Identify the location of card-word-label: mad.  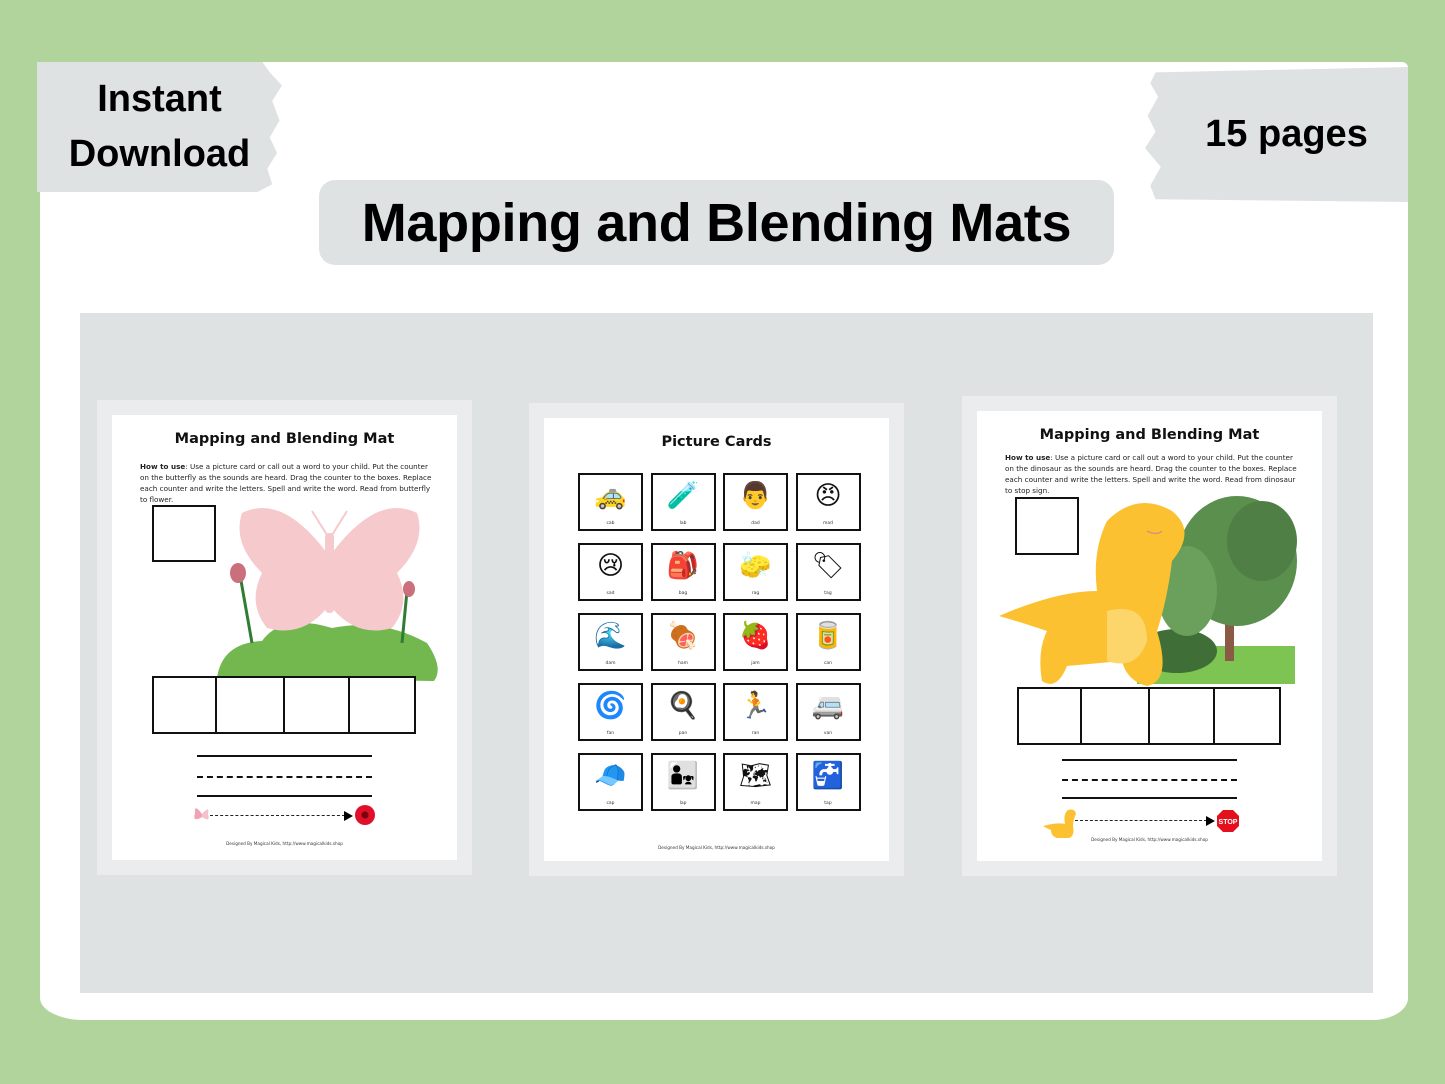
(828, 523).